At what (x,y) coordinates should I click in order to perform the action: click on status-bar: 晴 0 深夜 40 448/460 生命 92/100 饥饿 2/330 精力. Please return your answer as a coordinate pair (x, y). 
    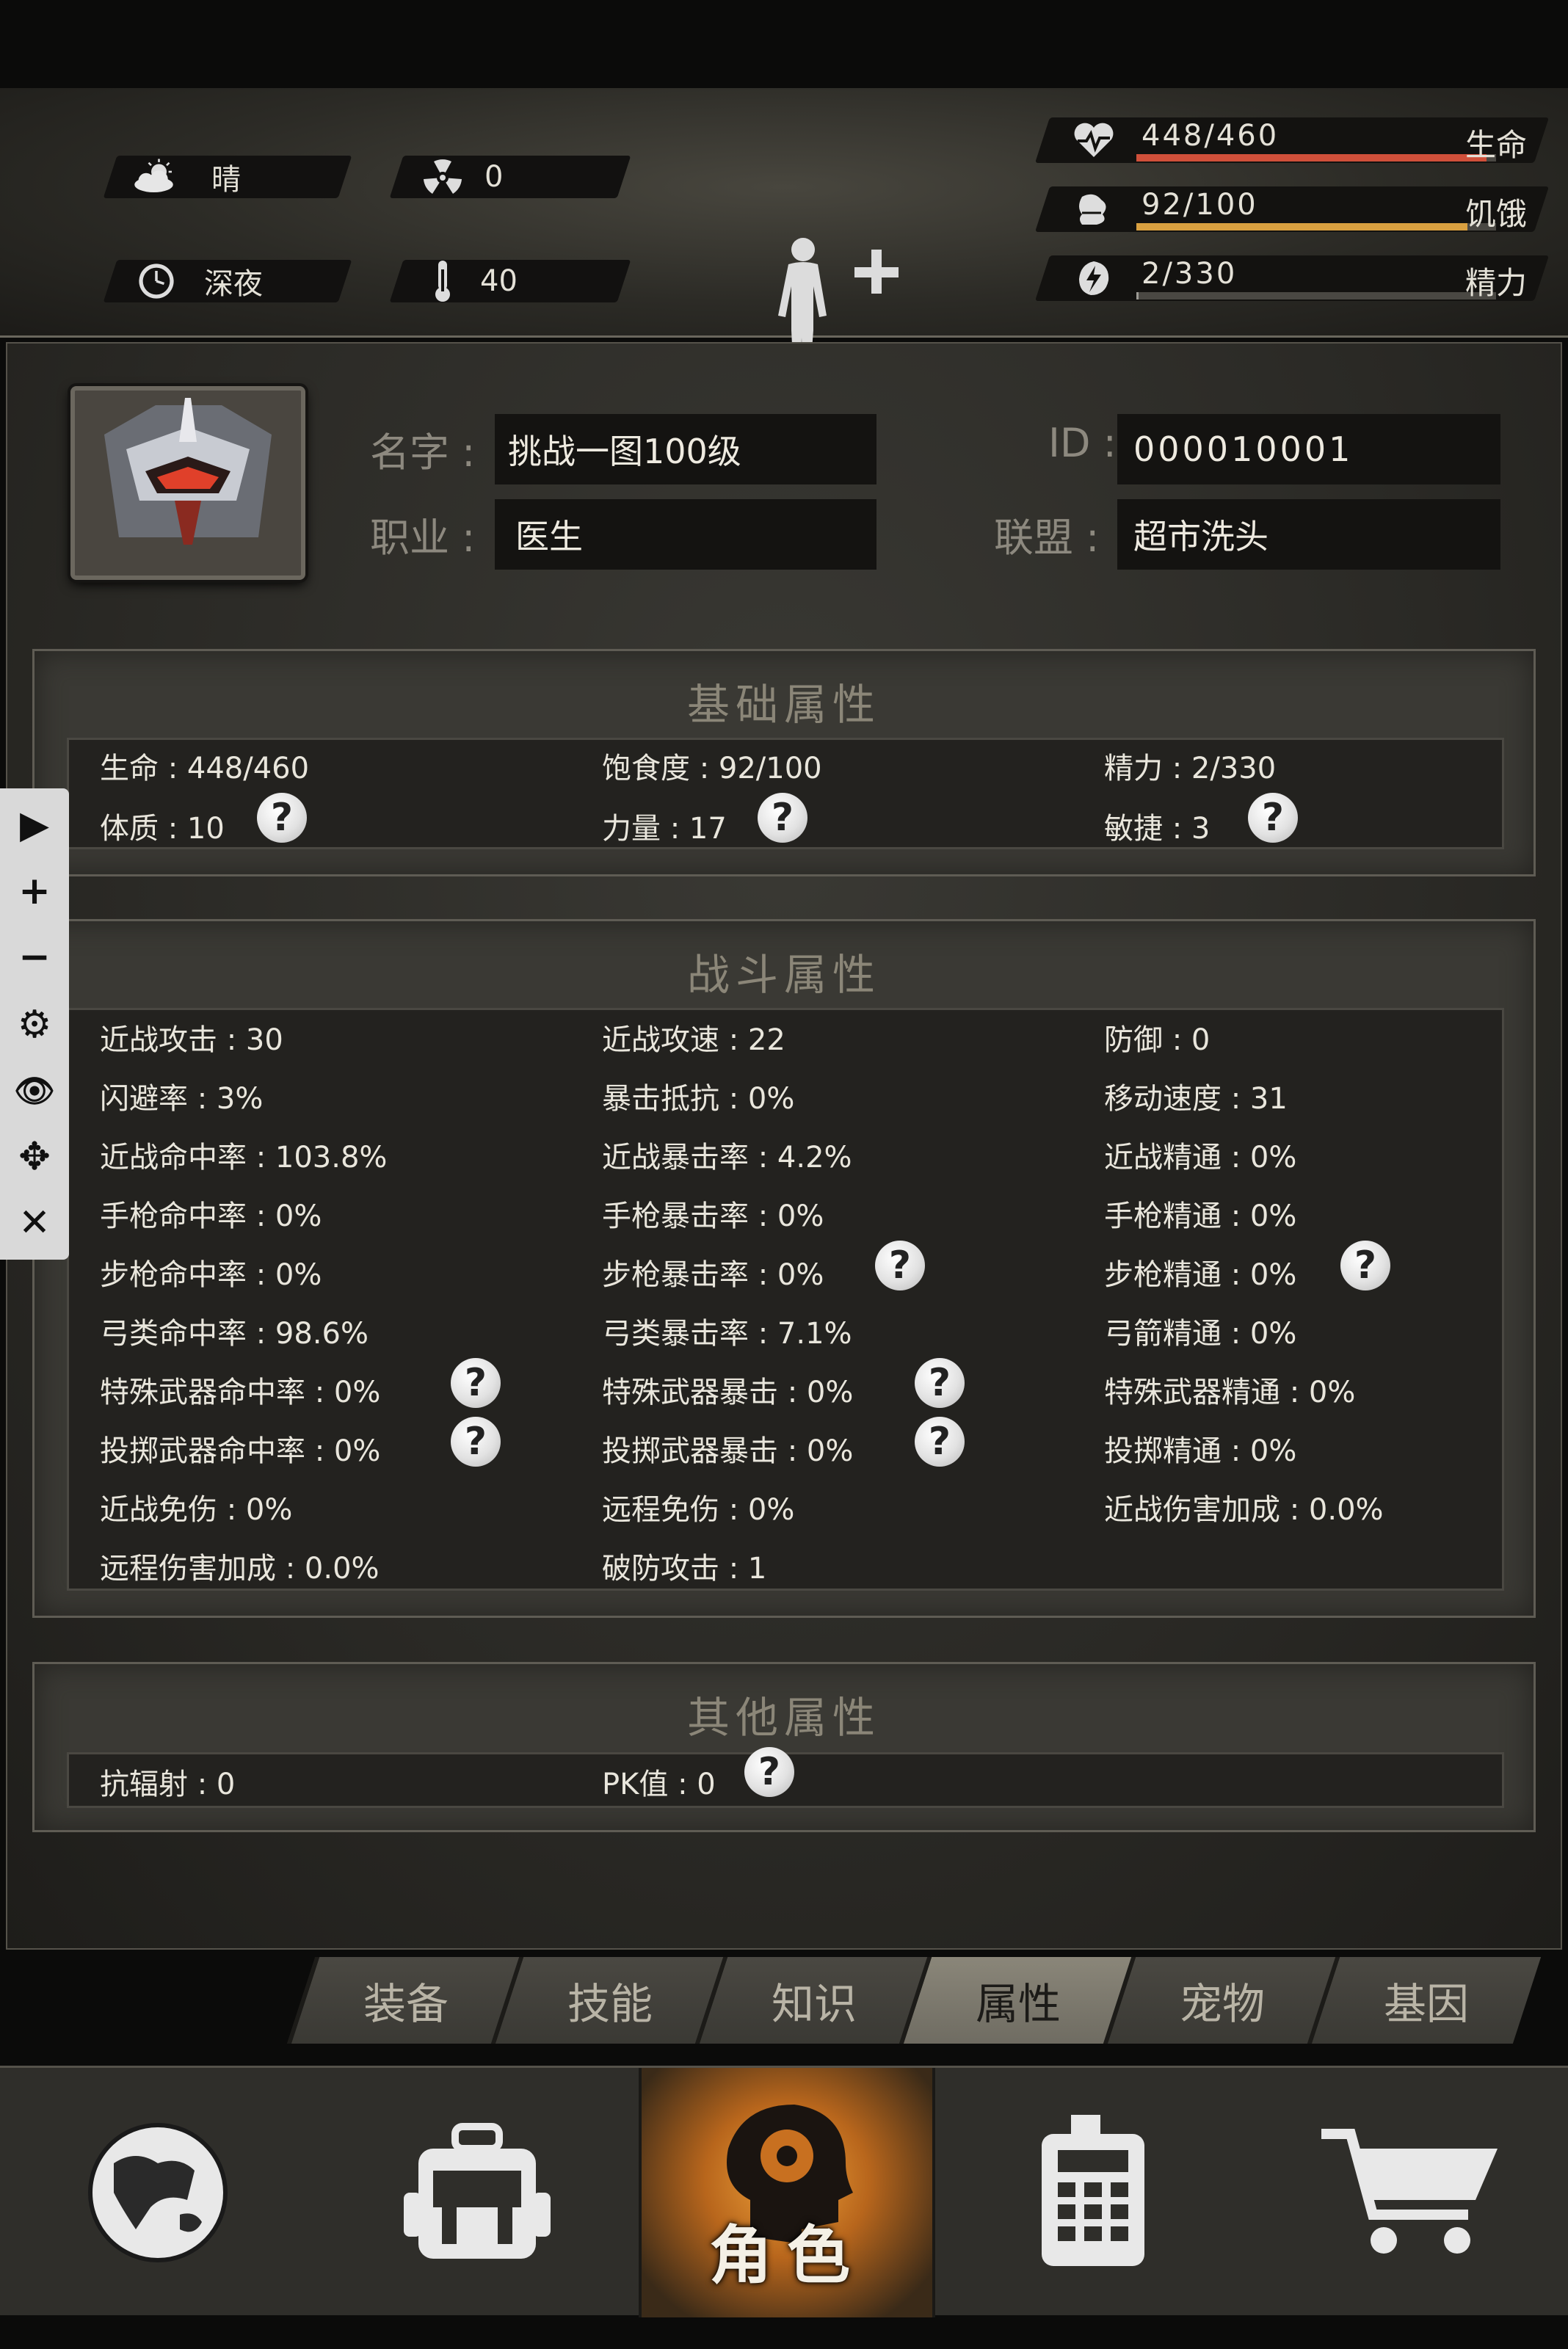
    Looking at the image, I should click on (784, 238).